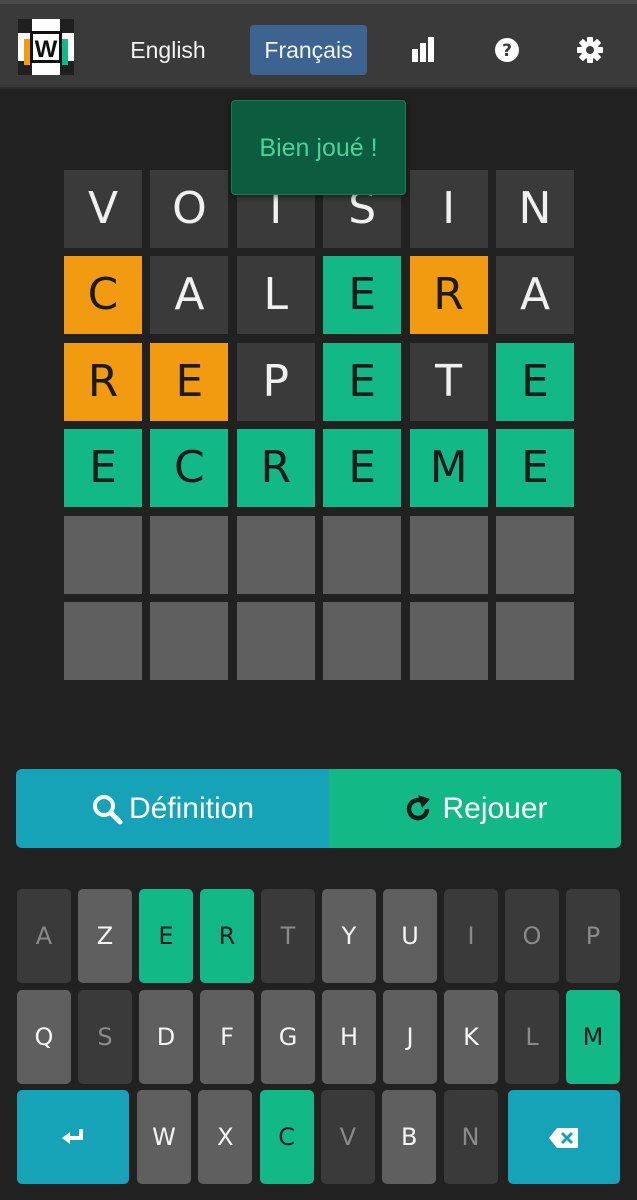 The image size is (637, 1200). What do you see at coordinates (275, 295) in the screenshot?
I see `board-tile: L` at bounding box center [275, 295].